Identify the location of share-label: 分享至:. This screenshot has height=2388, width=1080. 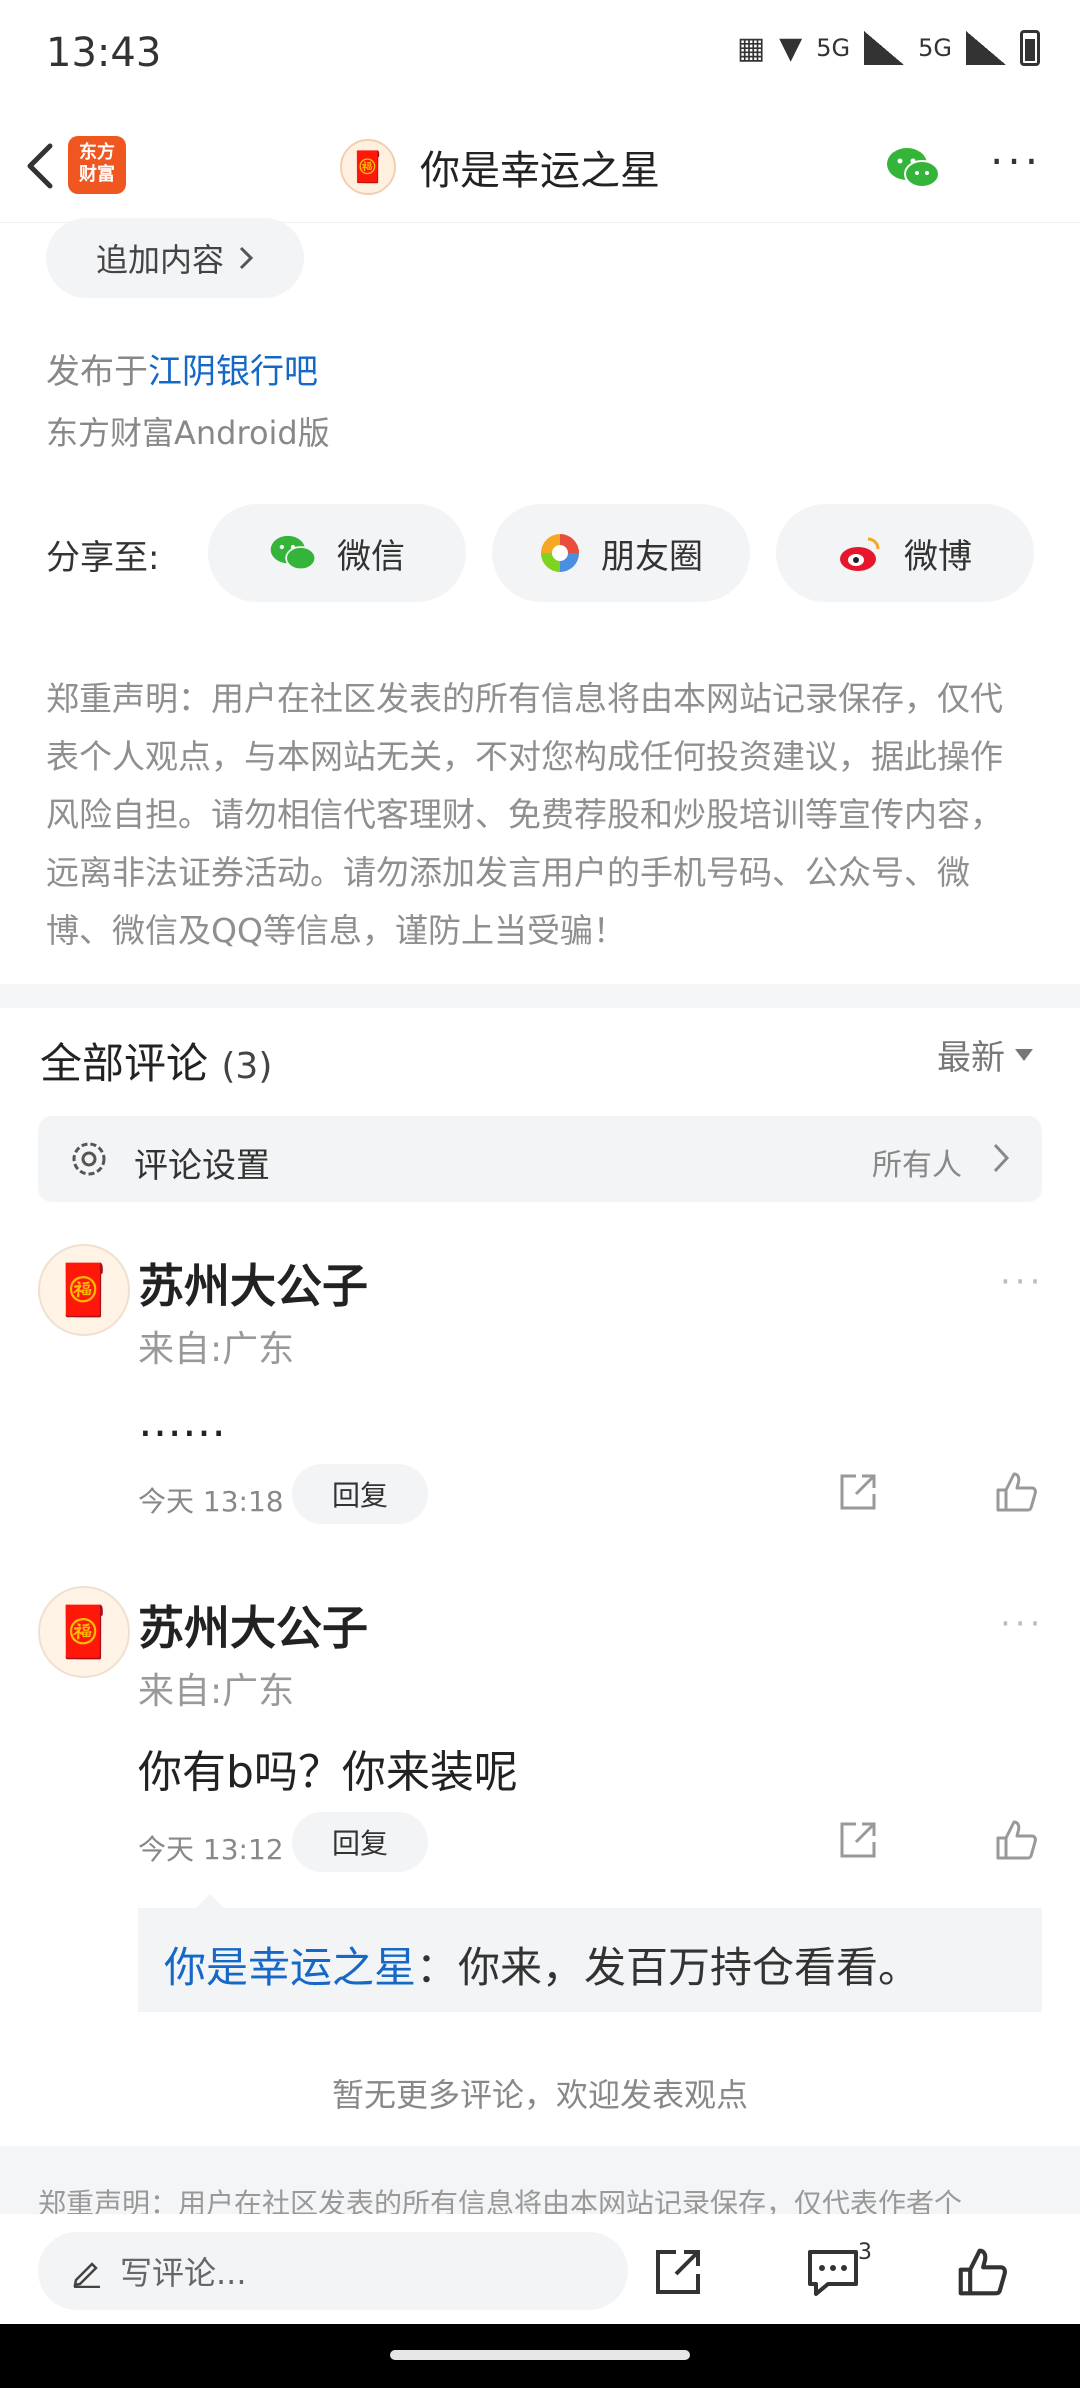
(103, 558).